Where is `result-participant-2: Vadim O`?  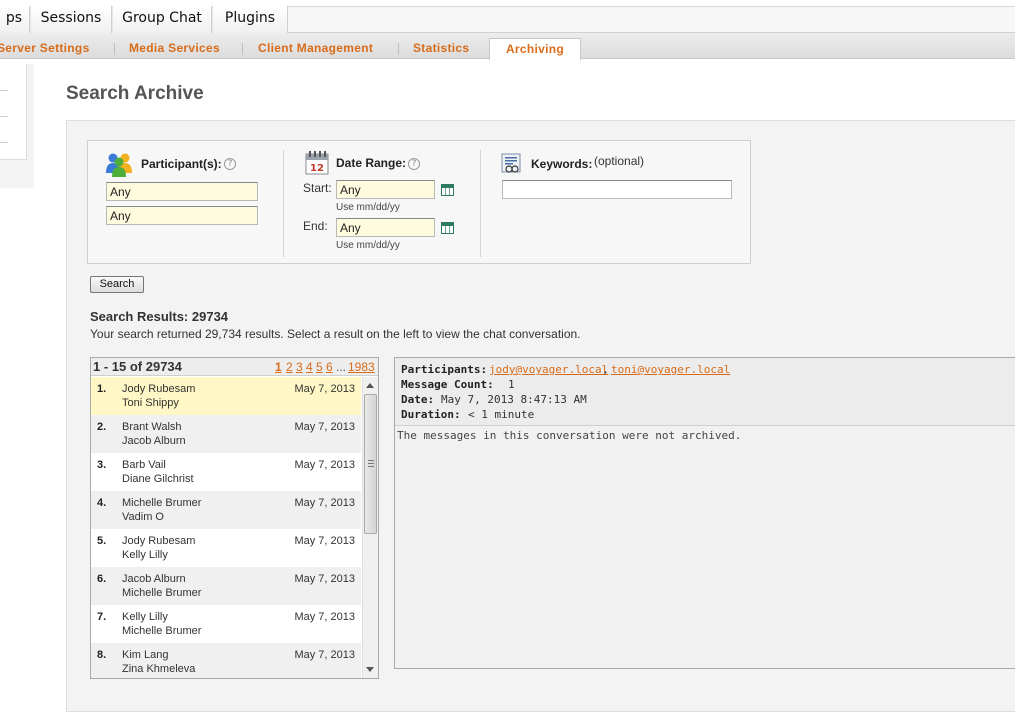 result-participant-2: Vadim O is located at coordinates (143, 517).